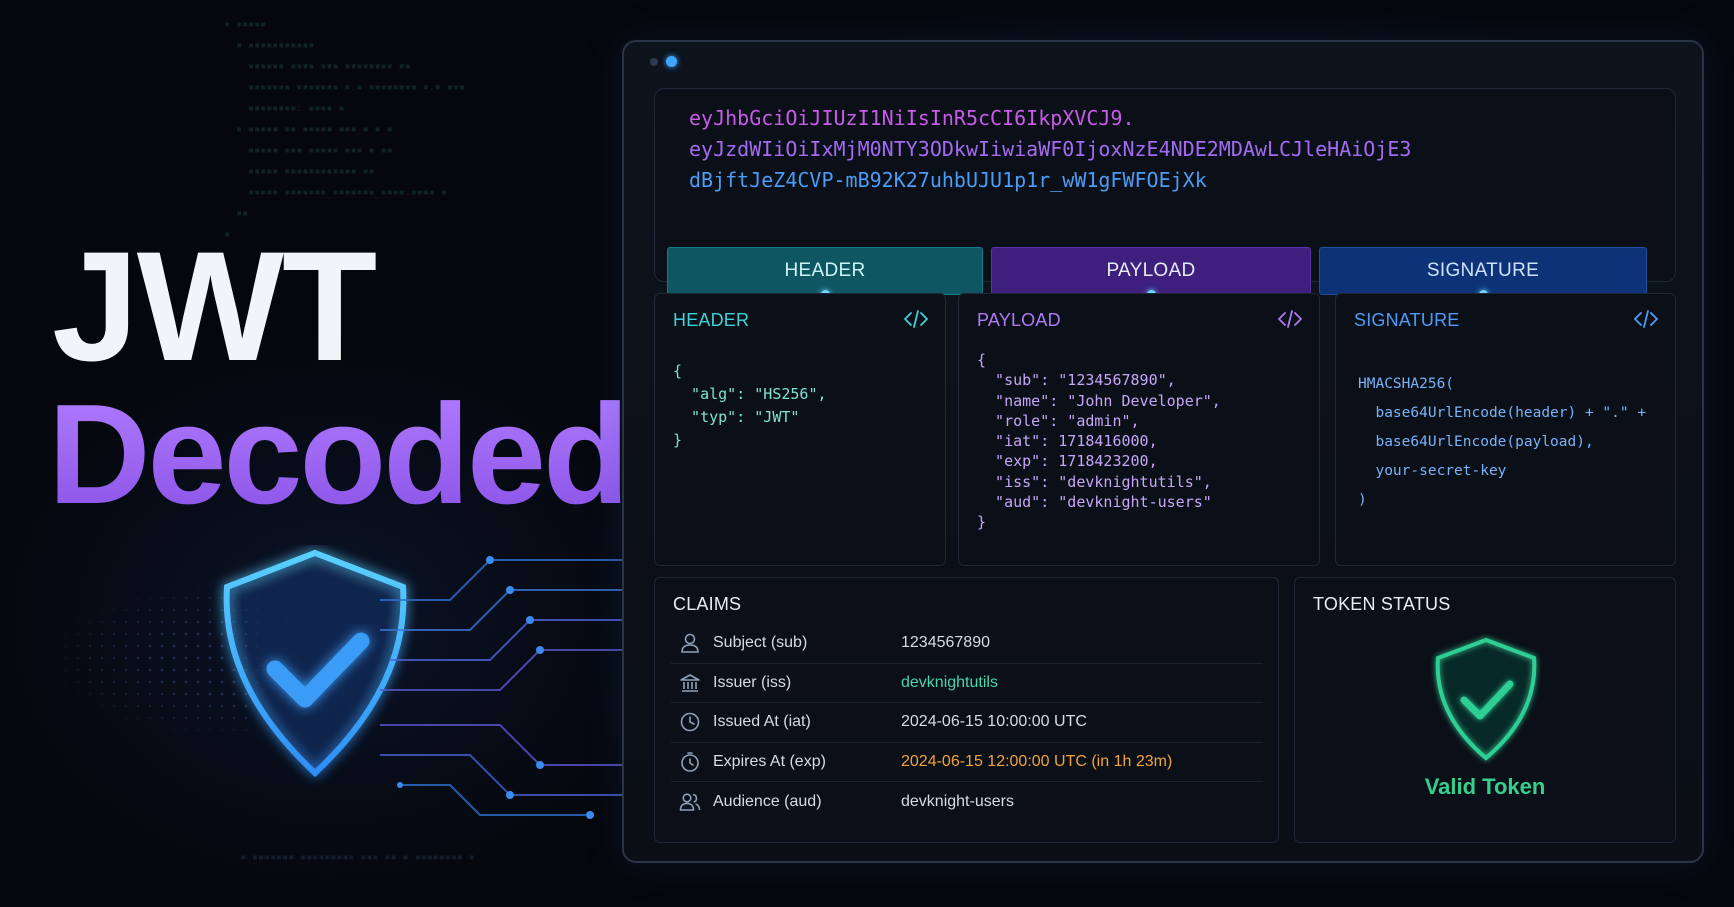 The image size is (1734, 907). Describe the element at coordinates (1382, 604) in the screenshot. I see `token-status-title: TOKEN STATUS` at that location.